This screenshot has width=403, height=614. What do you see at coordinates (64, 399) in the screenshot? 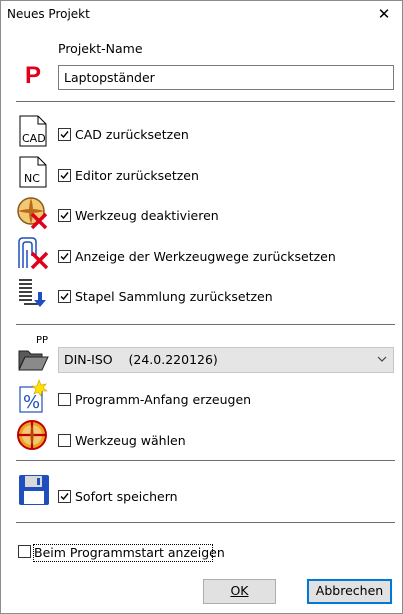
I see `program-start-checkbox` at bounding box center [64, 399].